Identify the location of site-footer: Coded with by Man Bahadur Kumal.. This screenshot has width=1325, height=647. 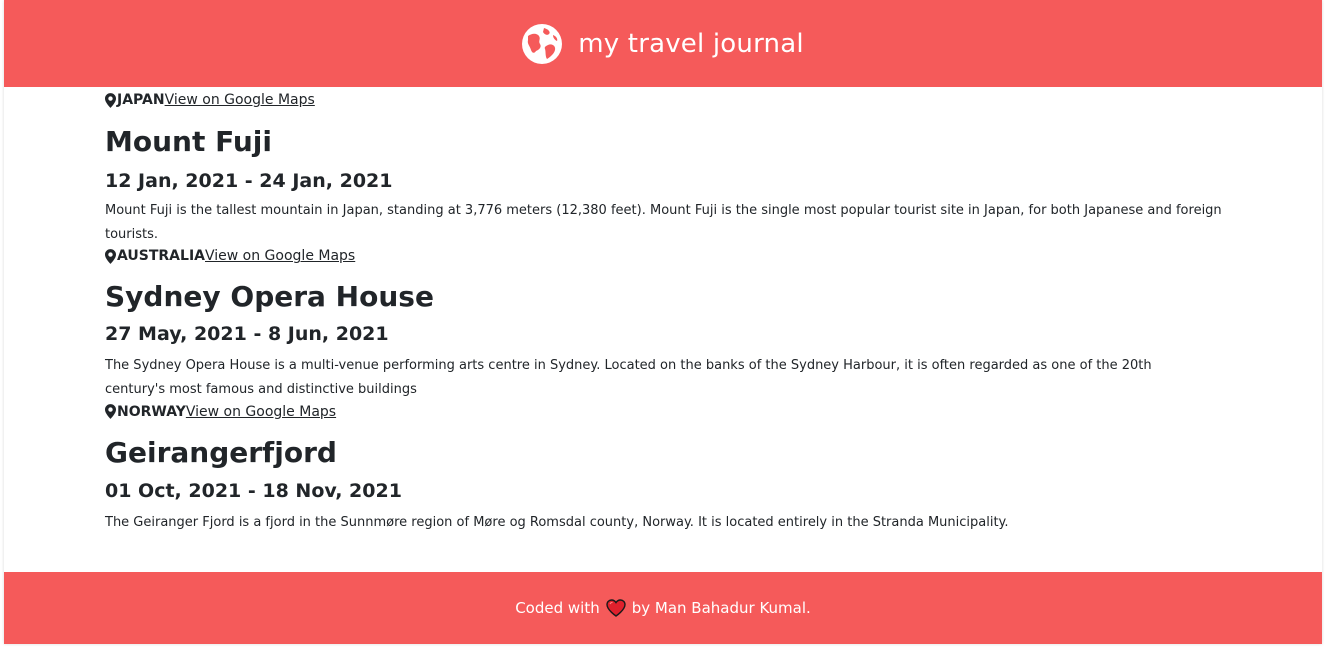
(663, 608).